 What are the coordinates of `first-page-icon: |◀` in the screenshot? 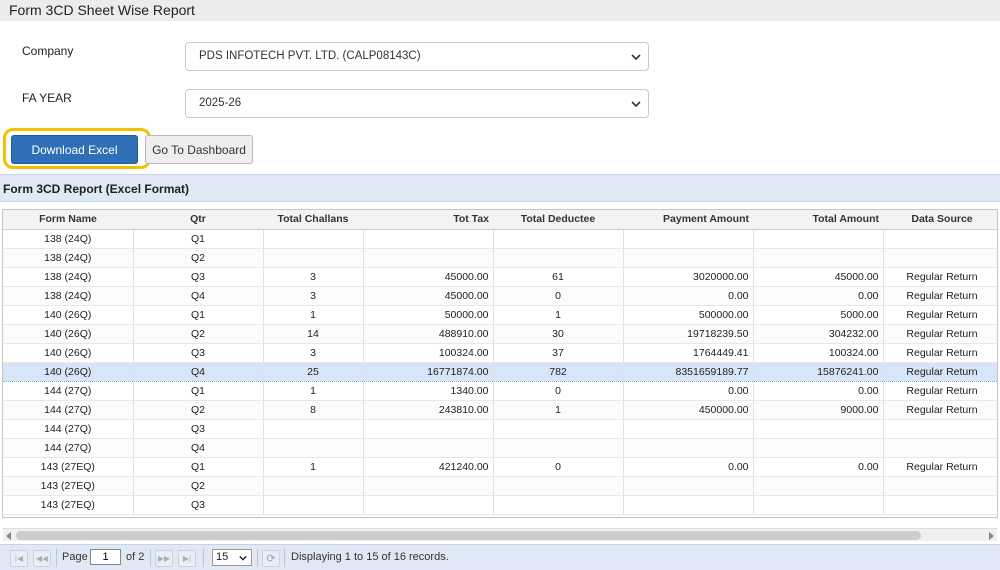 It's located at (19, 558).